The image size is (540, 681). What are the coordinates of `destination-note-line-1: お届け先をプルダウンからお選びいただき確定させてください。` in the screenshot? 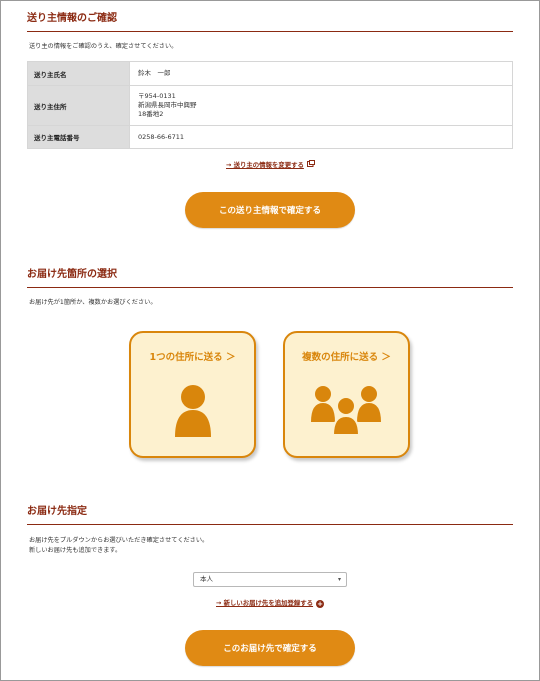 It's located at (119, 540).